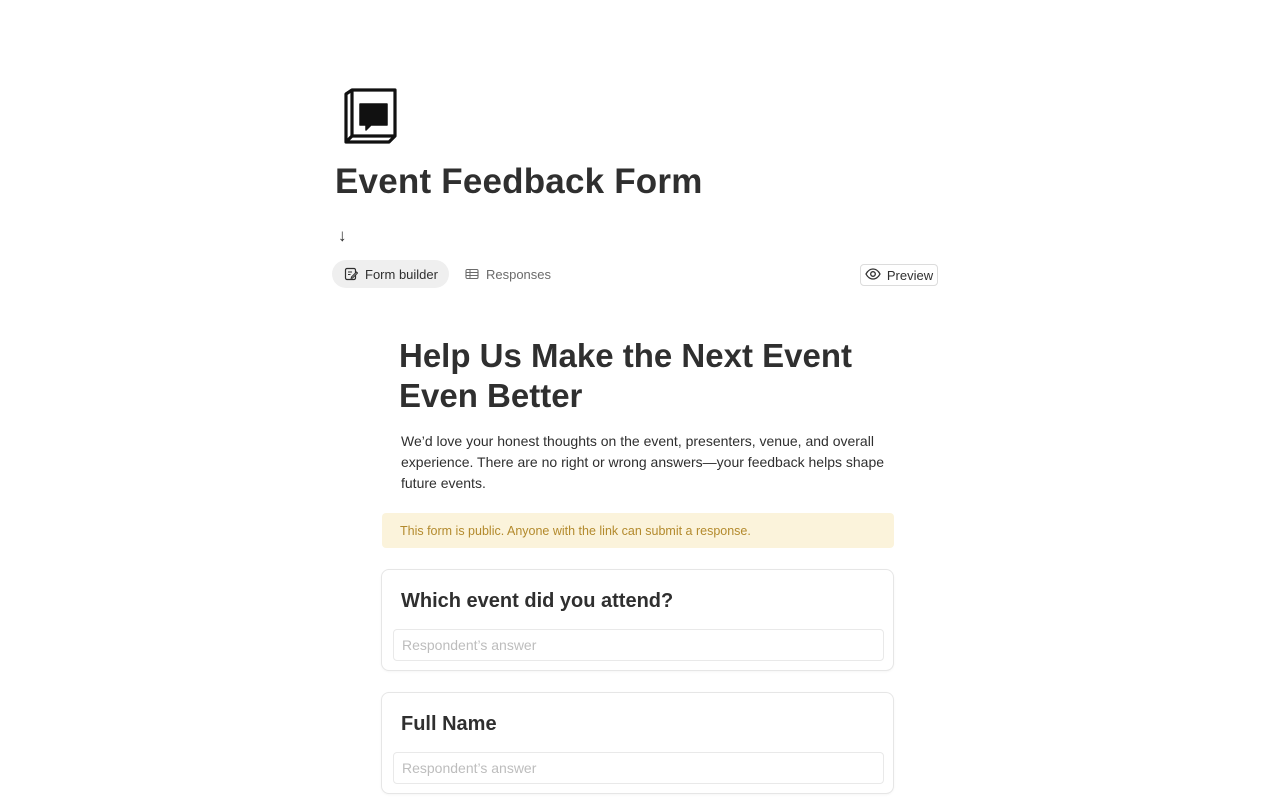 The image size is (1280, 800). I want to click on view-tabs: Form builder Responses, so click(447, 274).